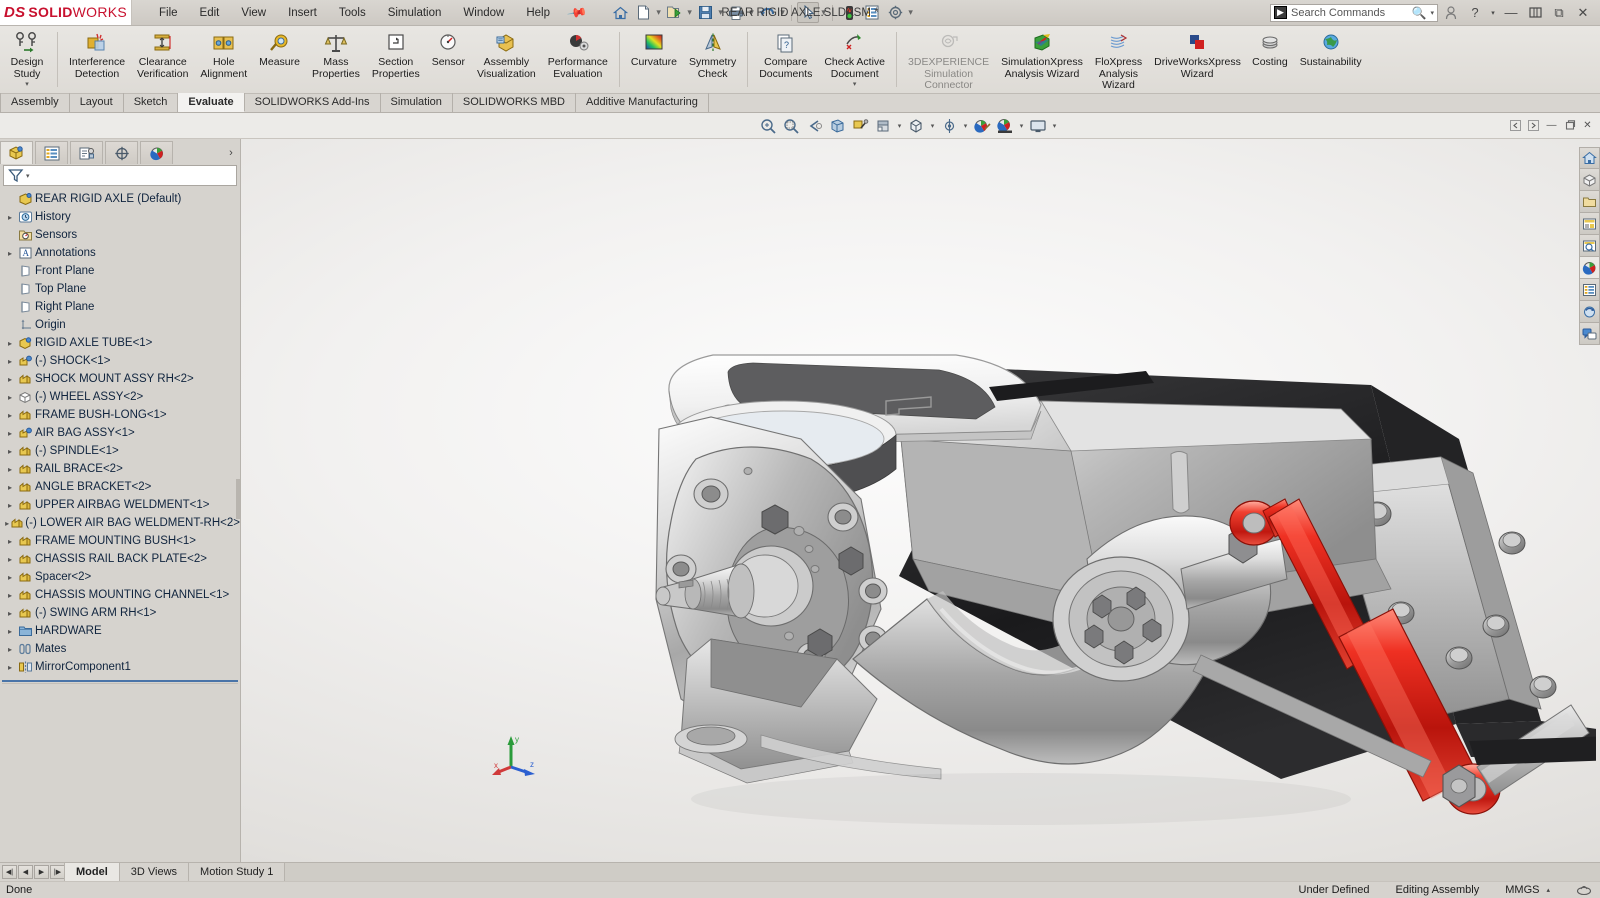  I want to click on first-tab-button: ◀|, so click(9, 872).